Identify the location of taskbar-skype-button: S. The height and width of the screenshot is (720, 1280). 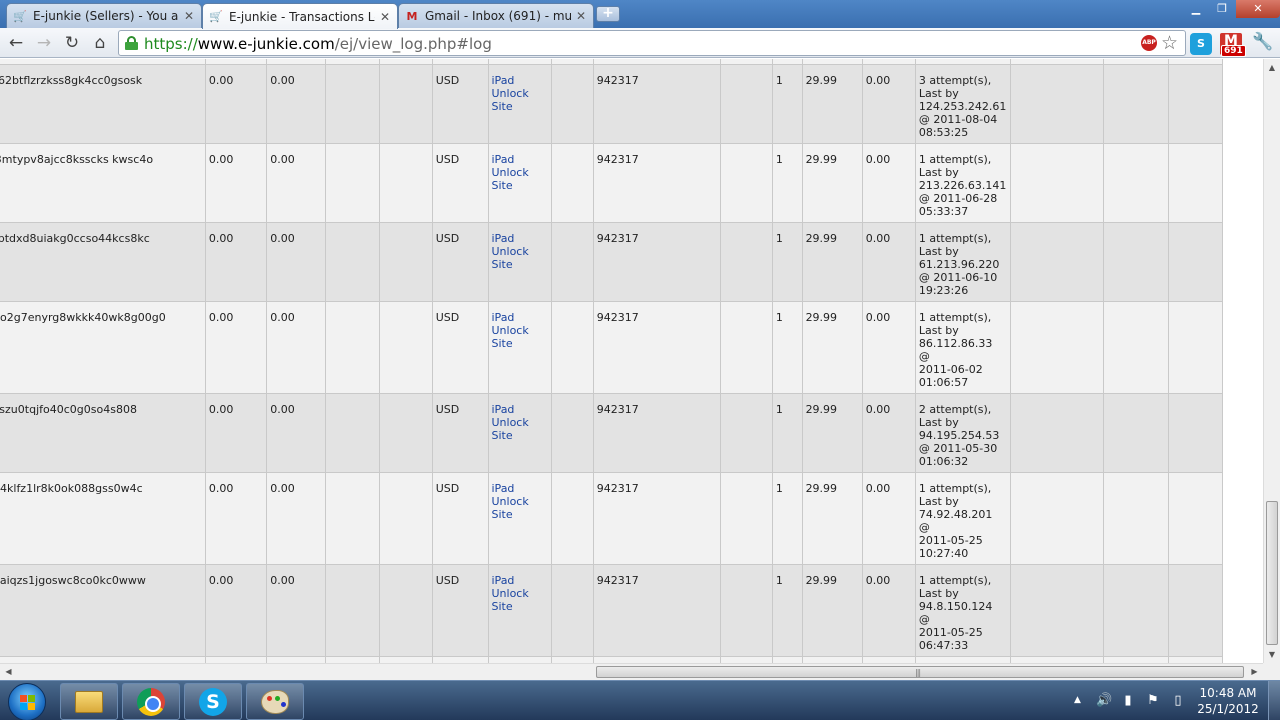
(213, 701).